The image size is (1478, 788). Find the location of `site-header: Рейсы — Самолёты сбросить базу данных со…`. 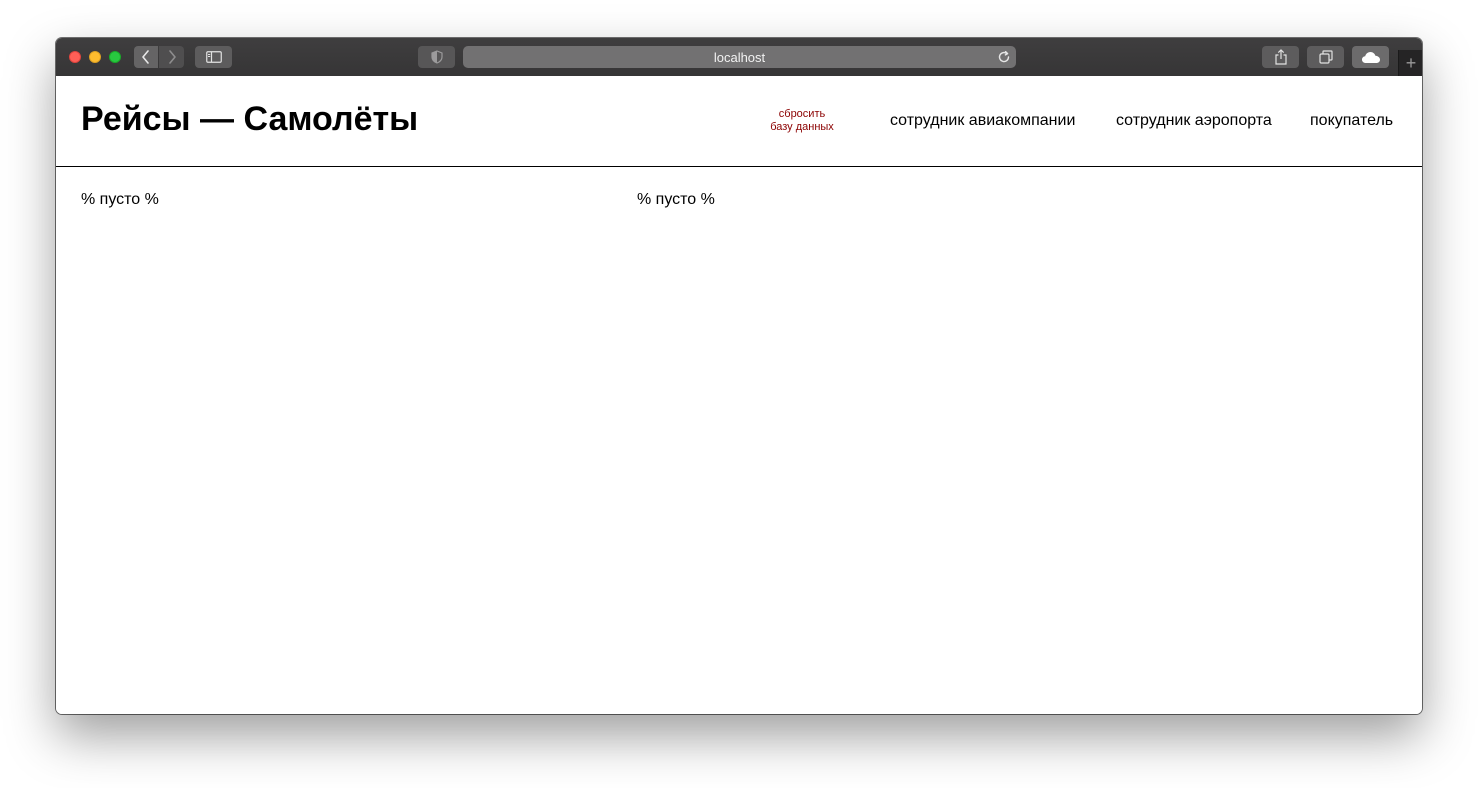

site-header: Рейсы — Самолёты сбросить базу данных со… is located at coordinates (739, 121).